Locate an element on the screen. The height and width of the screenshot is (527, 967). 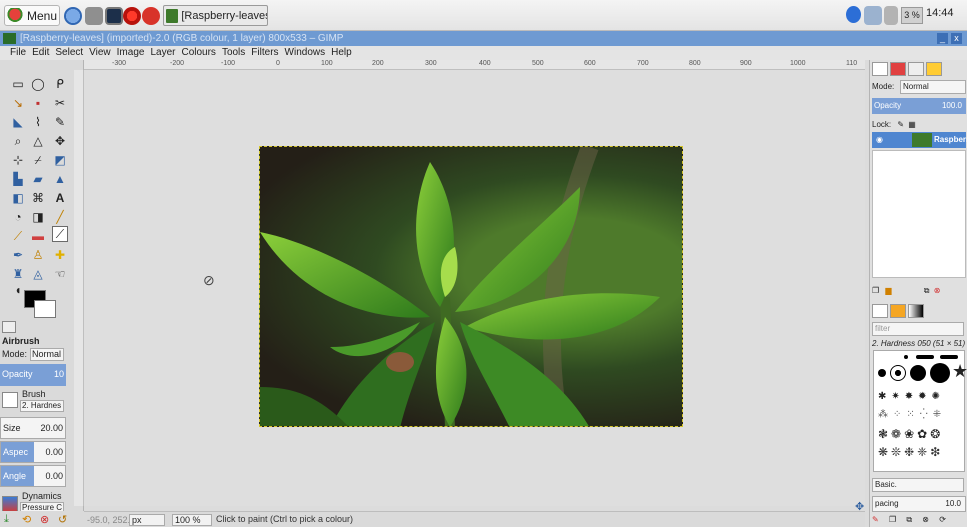
align-tool: ⊹ is located at coordinates (18, 160).